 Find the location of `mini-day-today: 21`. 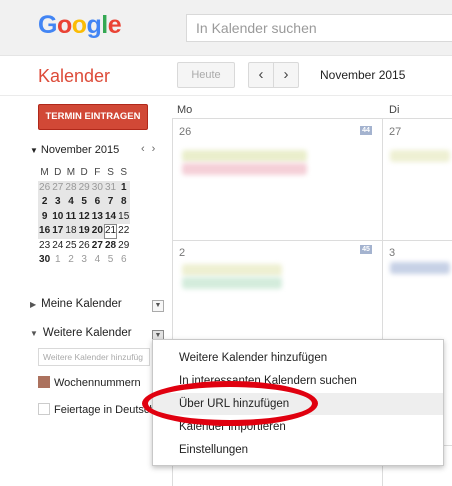

mini-day-today: 21 is located at coordinates (110, 231).